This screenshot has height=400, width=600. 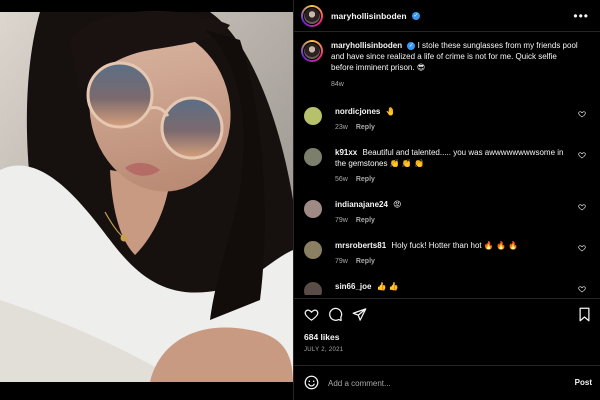 I want to click on comment-text: Holy fuck! Hotter than hot 🔥 🔥 🔥, so click(x=455, y=245).